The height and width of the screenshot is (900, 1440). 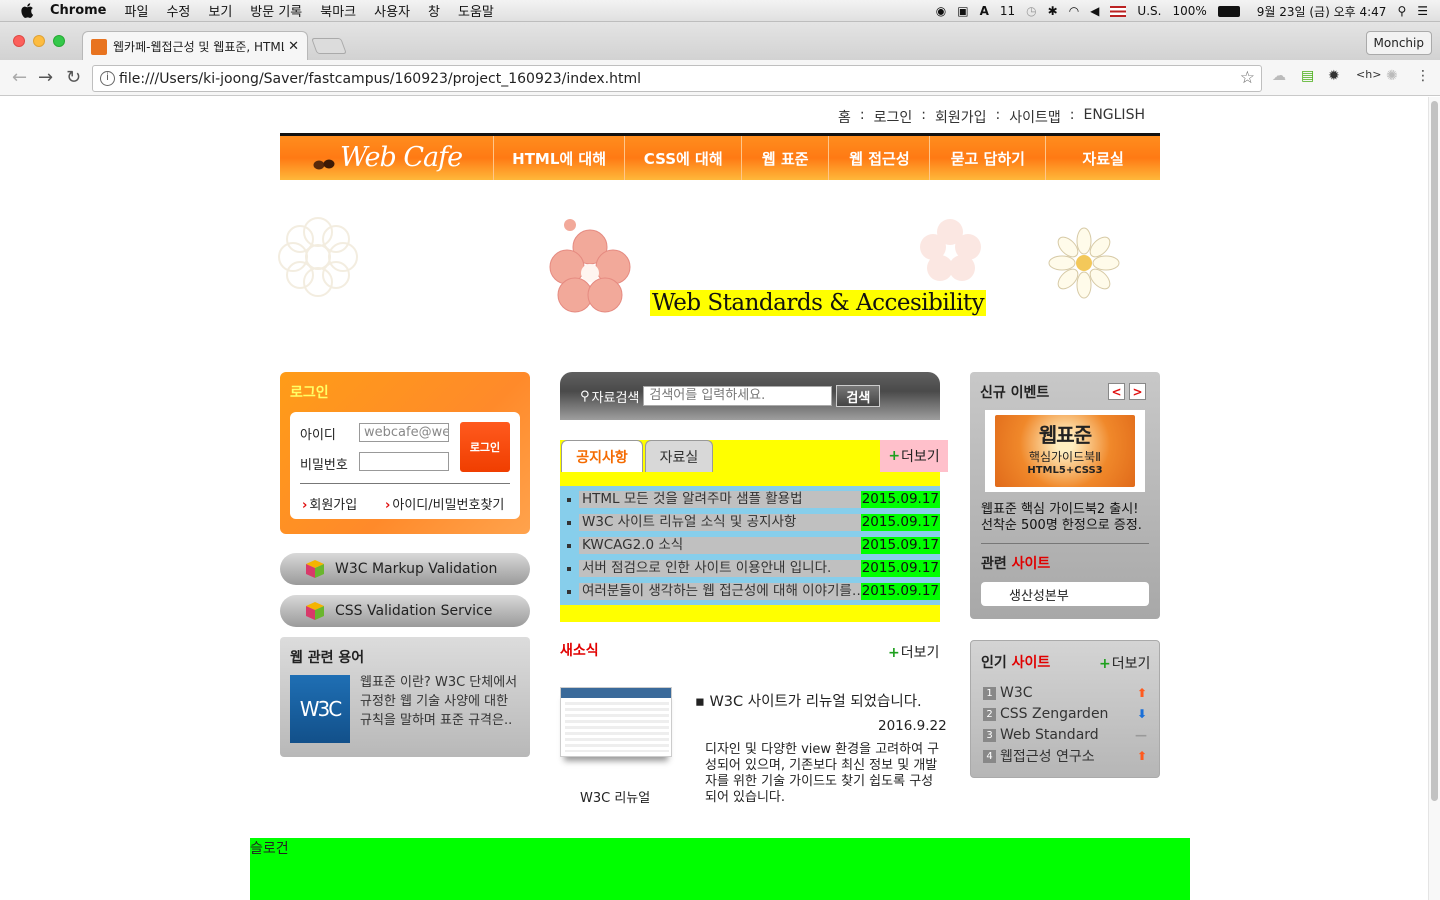 I want to click on menu-view: 보기, so click(x=220, y=10).